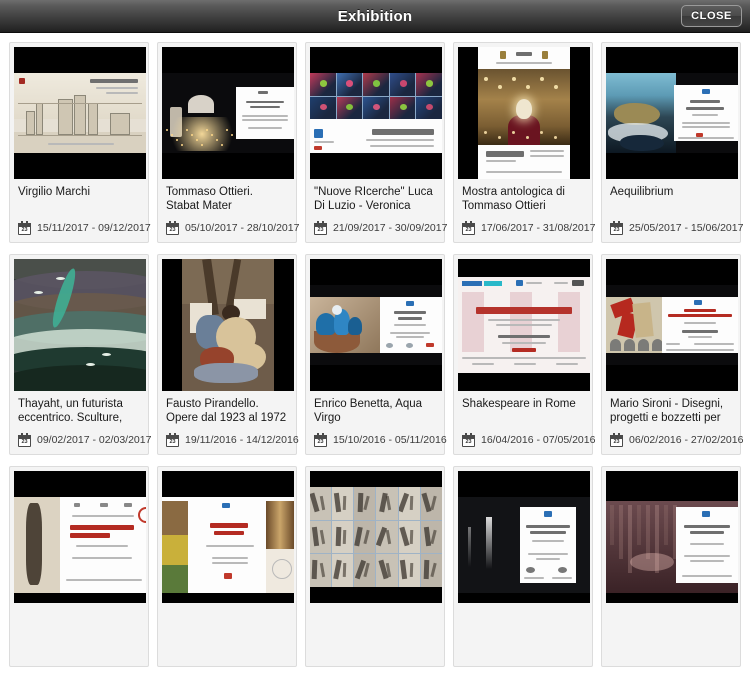  Describe the element at coordinates (94, 228) in the screenshot. I see `exhibition-dates: 15/11/2017 - 09/12/2017` at that location.